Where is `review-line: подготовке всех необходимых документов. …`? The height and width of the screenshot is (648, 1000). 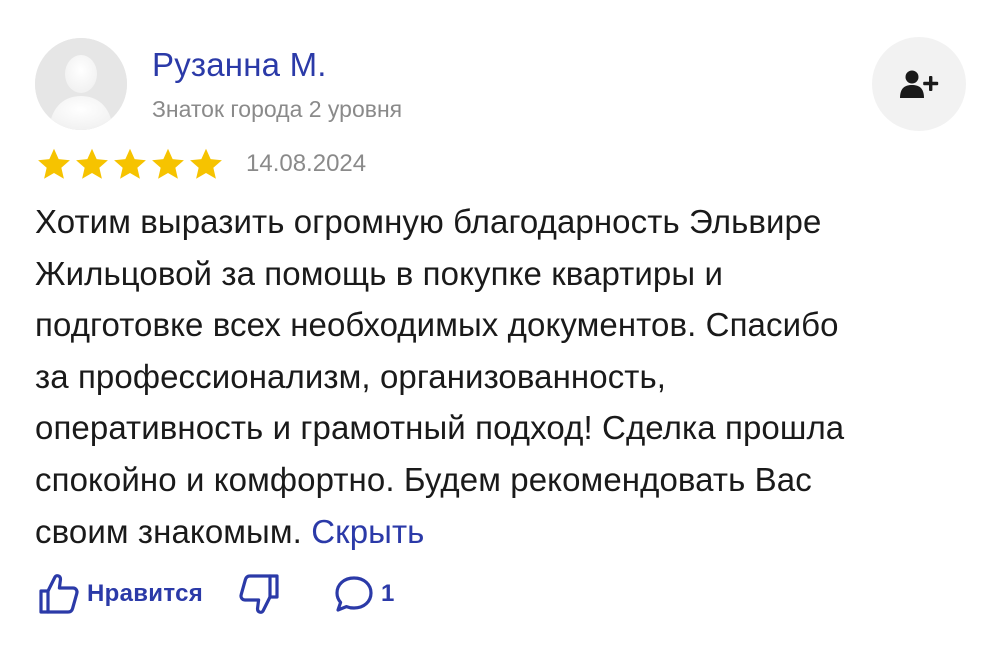
review-line: подготовке всех необходимых документов. … is located at coordinates (437, 325).